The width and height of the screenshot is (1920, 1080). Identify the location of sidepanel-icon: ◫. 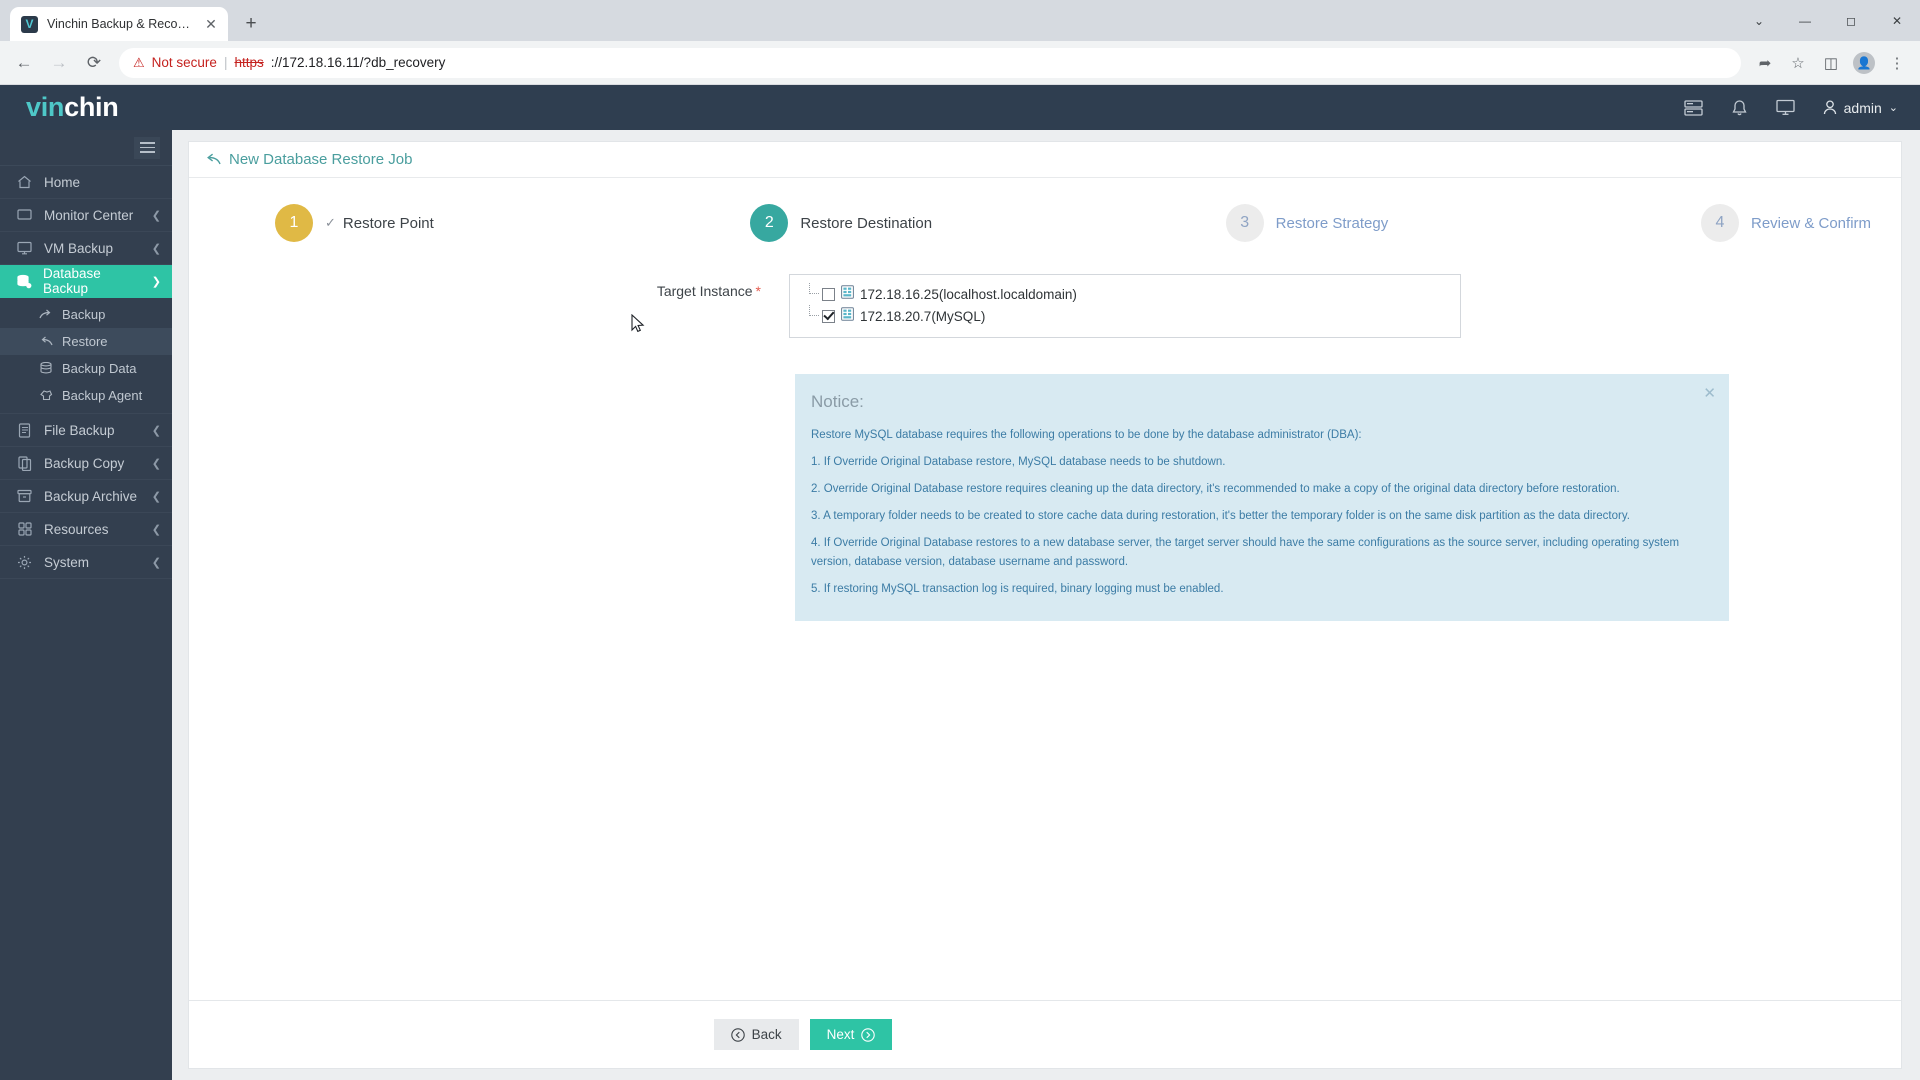
(1831, 63).